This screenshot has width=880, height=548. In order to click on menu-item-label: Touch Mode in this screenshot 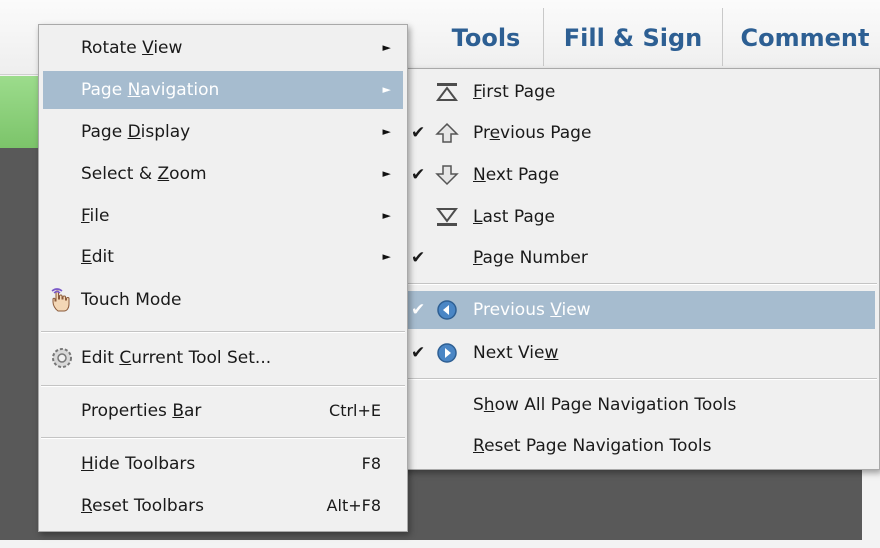, I will do `click(131, 300)`.